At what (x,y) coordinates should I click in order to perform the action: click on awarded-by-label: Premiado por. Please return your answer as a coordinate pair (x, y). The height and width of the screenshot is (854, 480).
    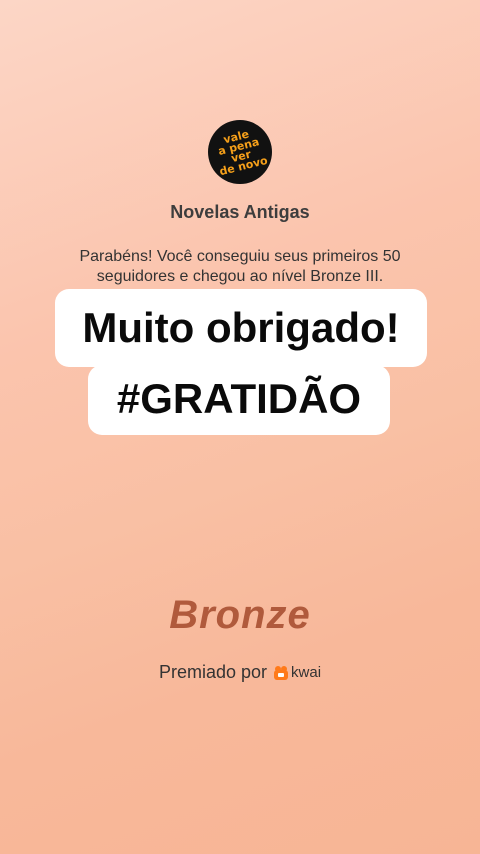
    Looking at the image, I should click on (213, 672).